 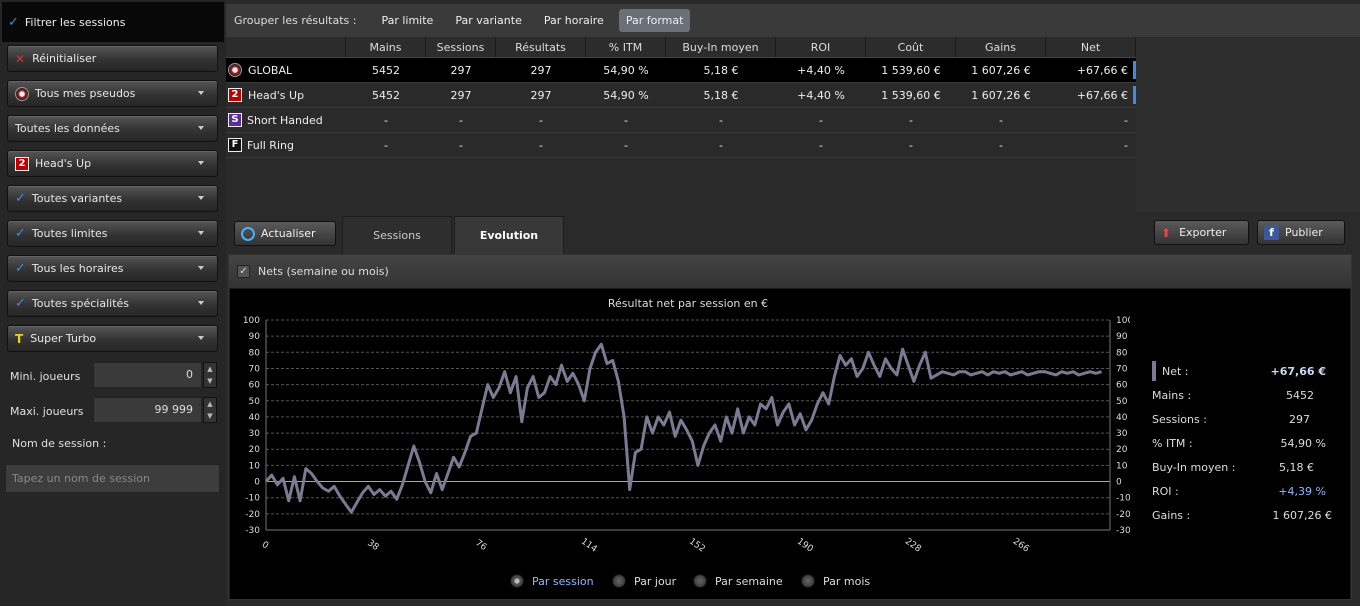 I want to click on row-name: Short Handed, so click(x=285, y=120).